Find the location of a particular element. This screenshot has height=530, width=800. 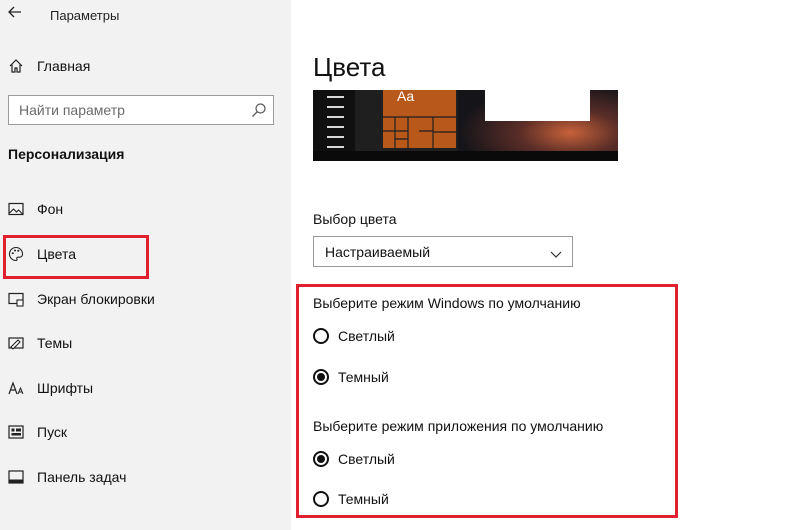

home-icon is located at coordinates (16, 66).